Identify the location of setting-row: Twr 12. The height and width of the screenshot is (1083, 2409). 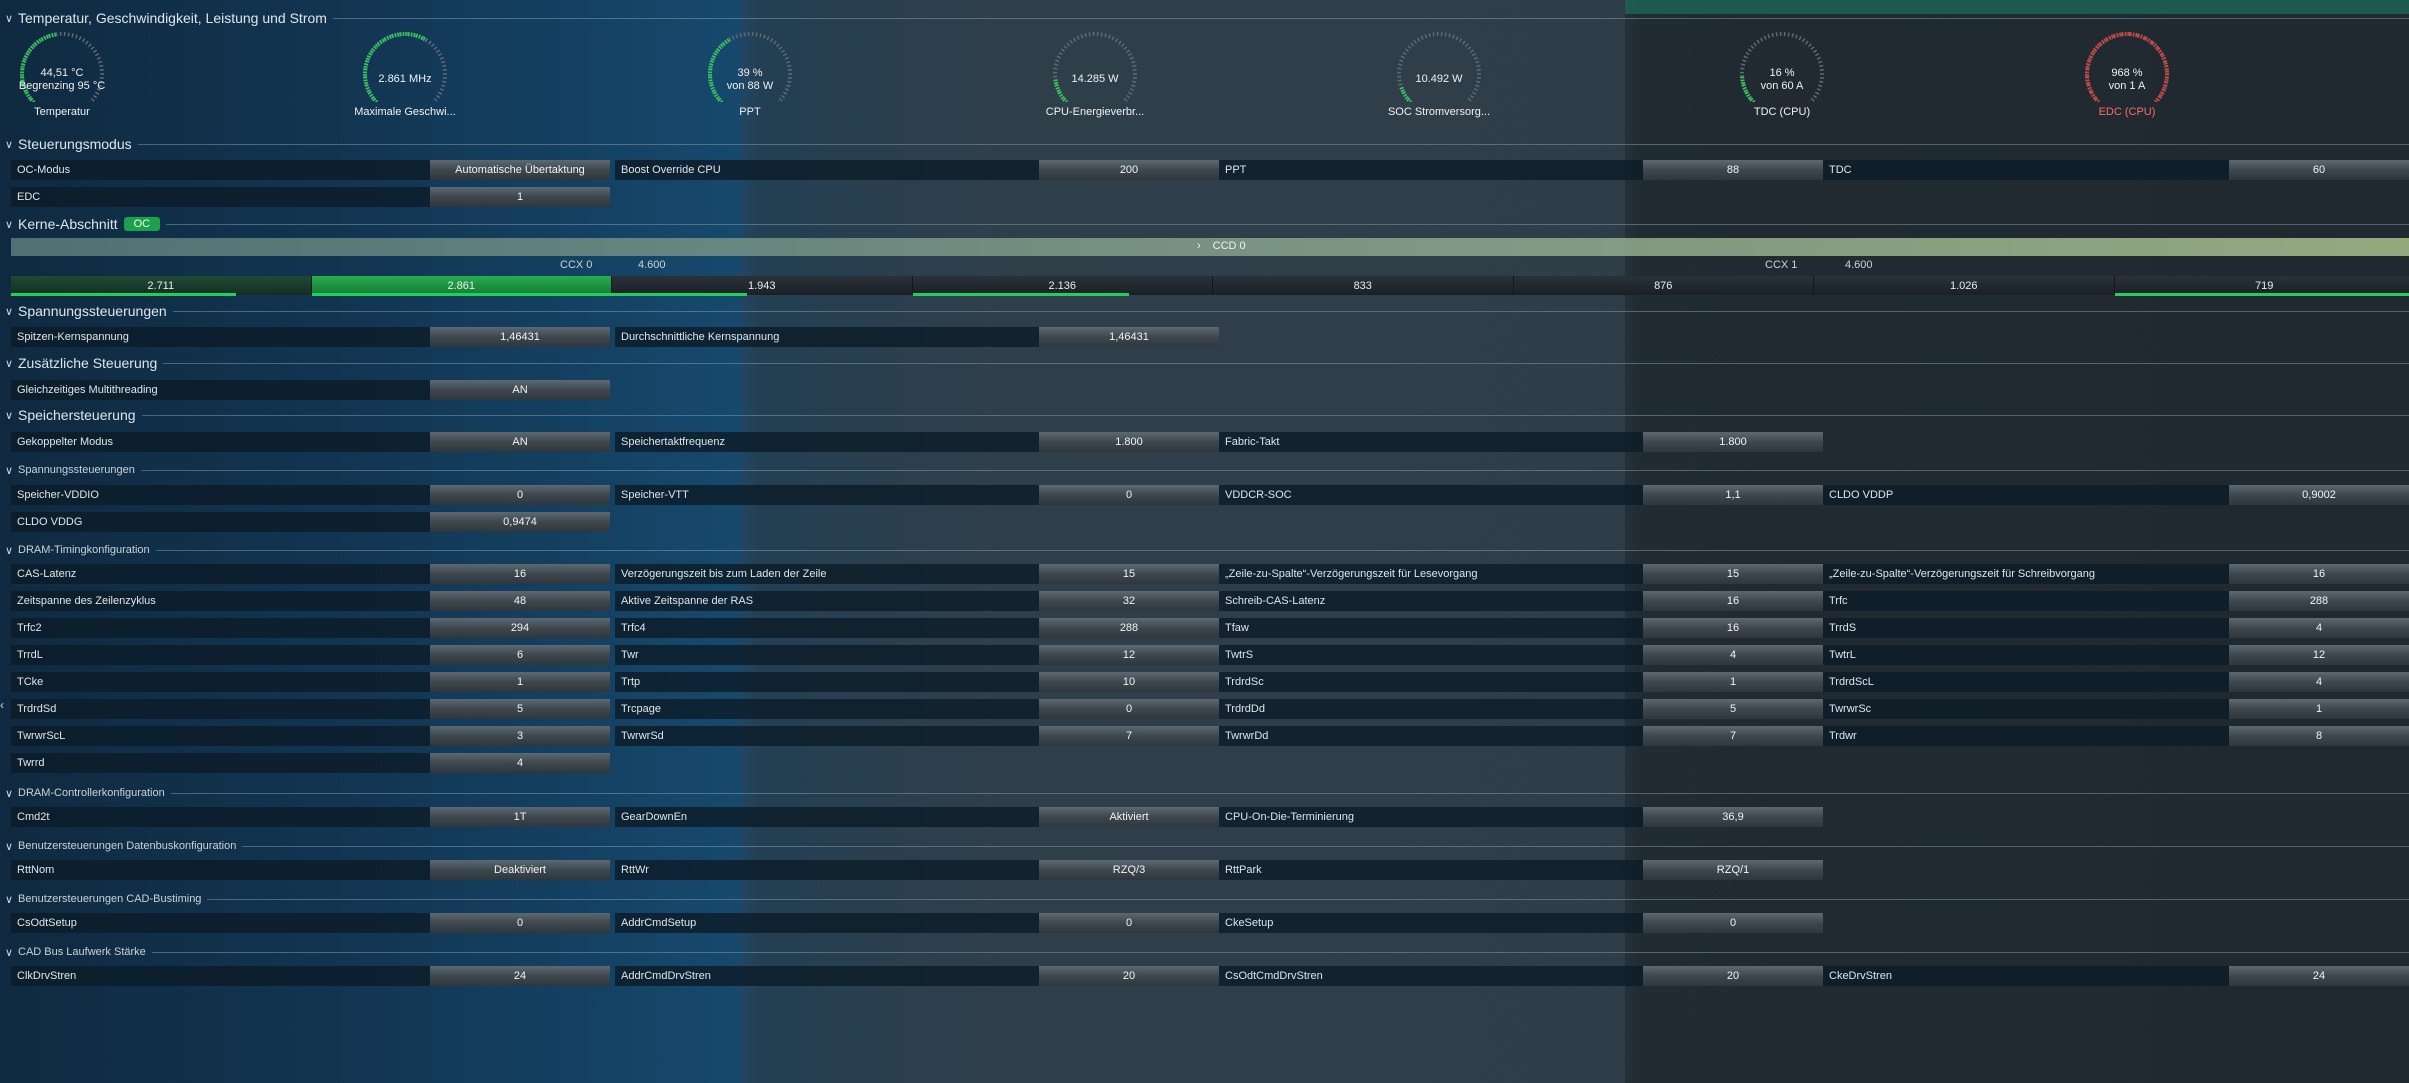
(917, 655).